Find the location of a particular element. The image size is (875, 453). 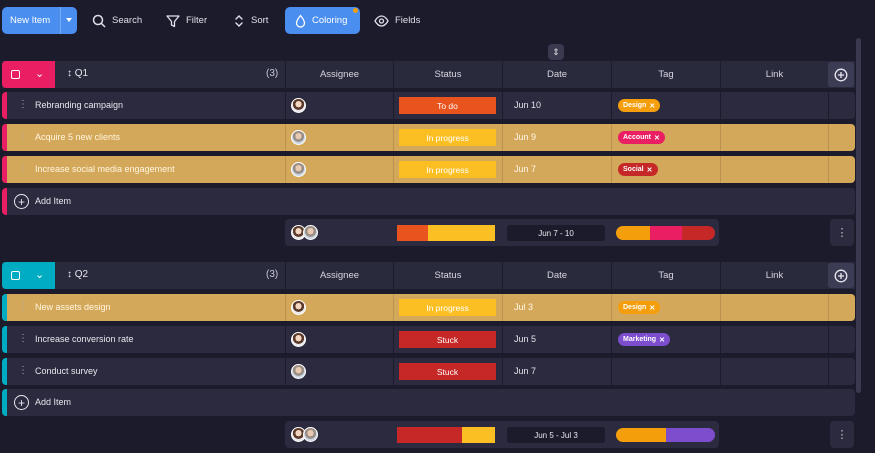

notification-dot is located at coordinates (355, 10).